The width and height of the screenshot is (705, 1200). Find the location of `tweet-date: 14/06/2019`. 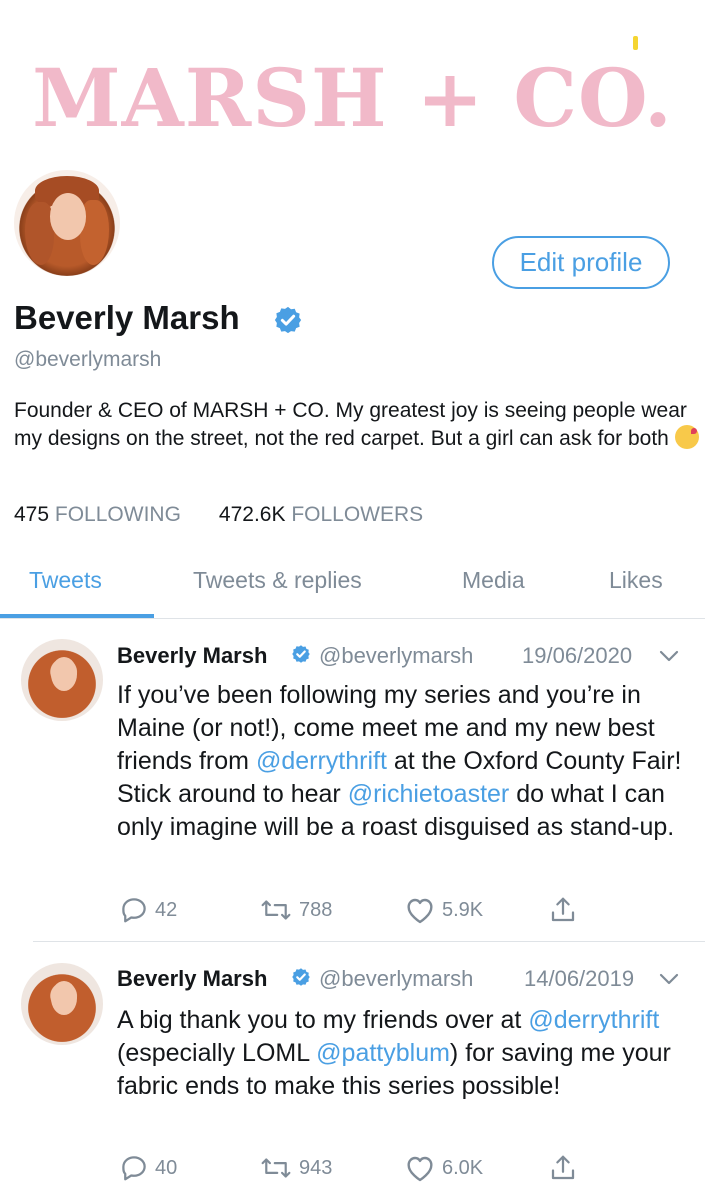

tweet-date: 14/06/2019 is located at coordinates (579, 979).